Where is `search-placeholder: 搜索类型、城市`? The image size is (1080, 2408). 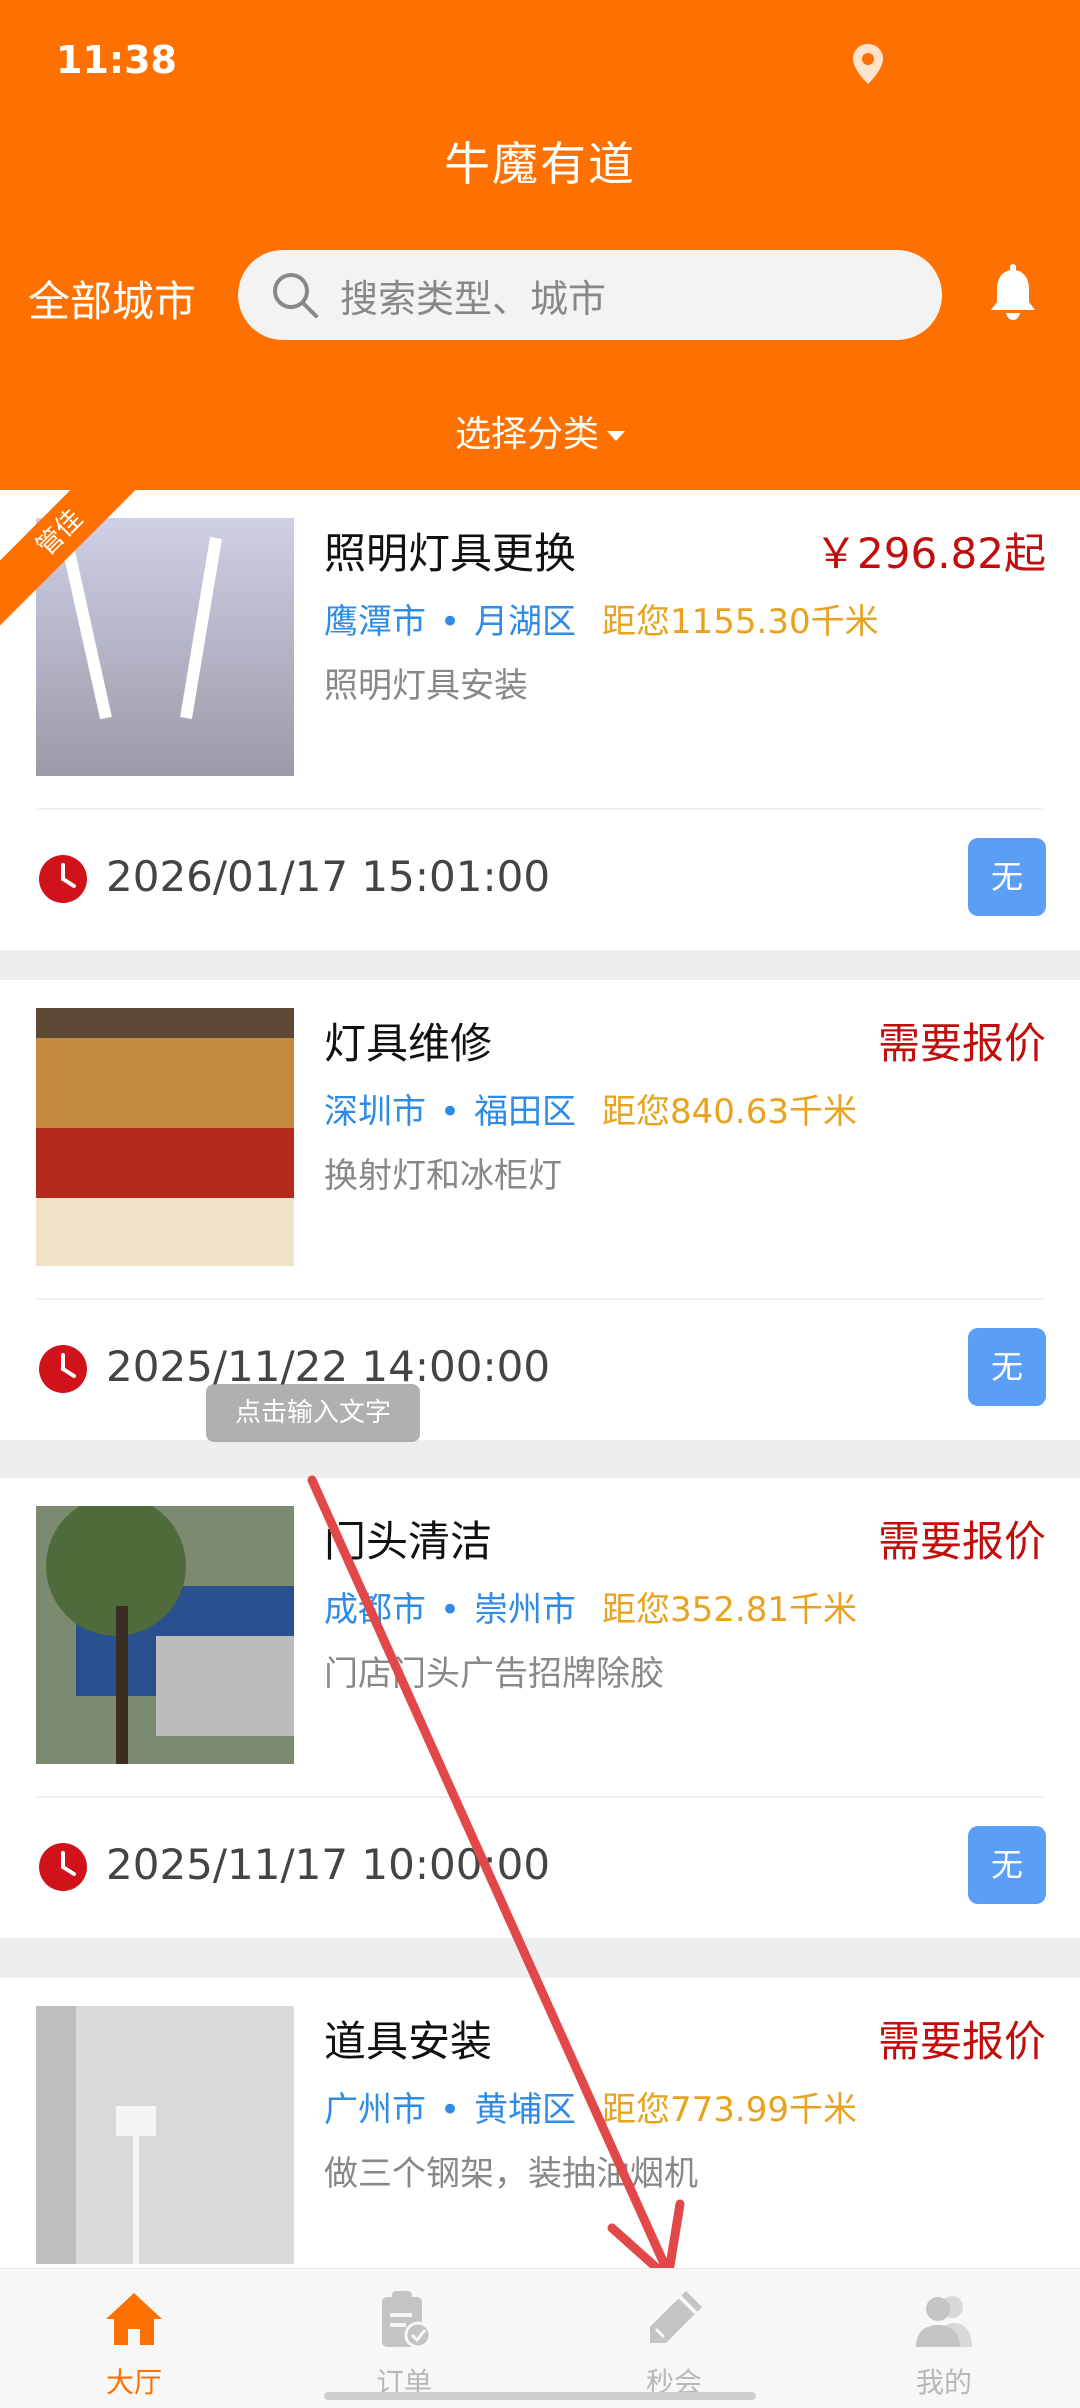
search-placeholder: 搜索类型、城市 is located at coordinates (473, 298).